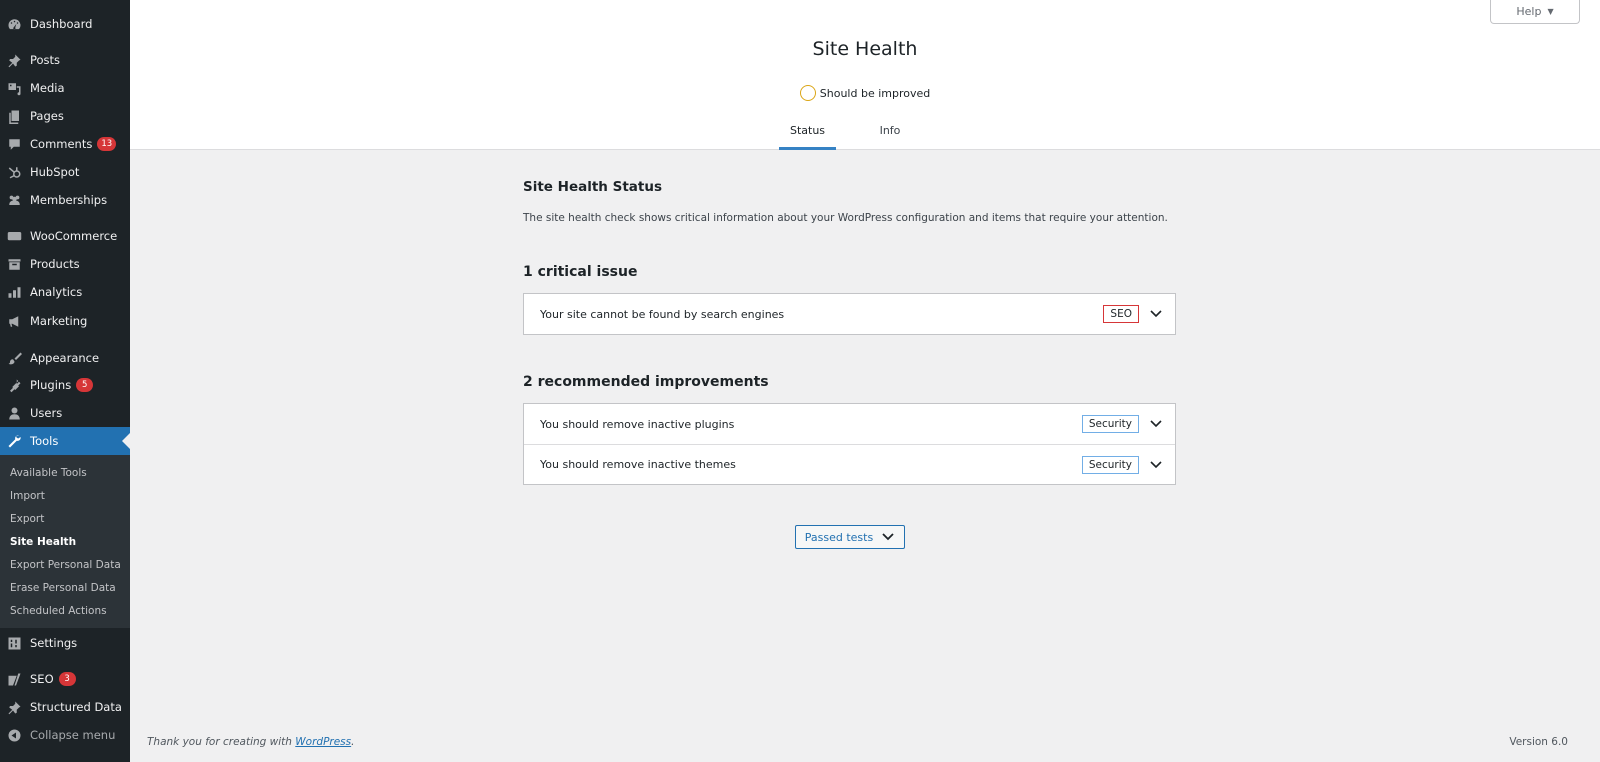  I want to click on footer-thanks-text: Thank you for creating with, so click(221, 742).